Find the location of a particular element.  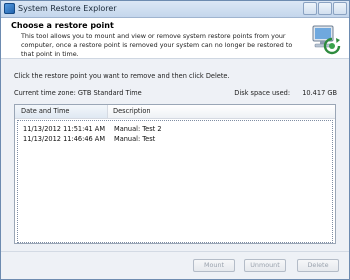

column-header-description: Description is located at coordinates (221, 111).